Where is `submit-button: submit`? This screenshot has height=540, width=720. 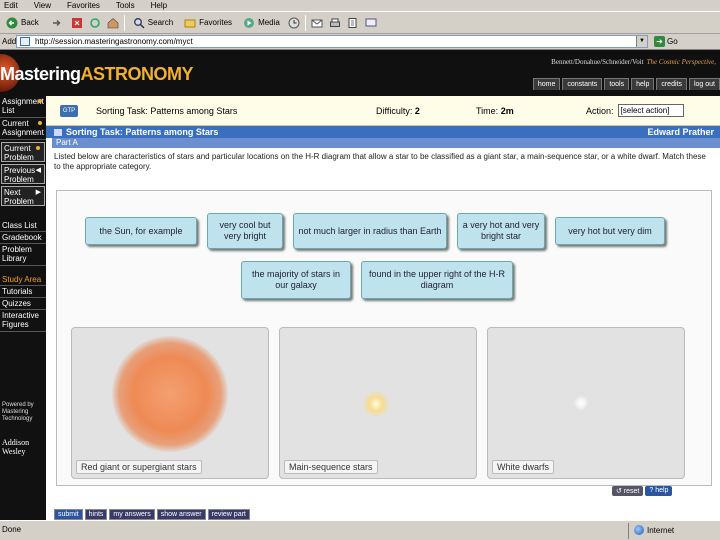 submit-button: submit is located at coordinates (68, 514).